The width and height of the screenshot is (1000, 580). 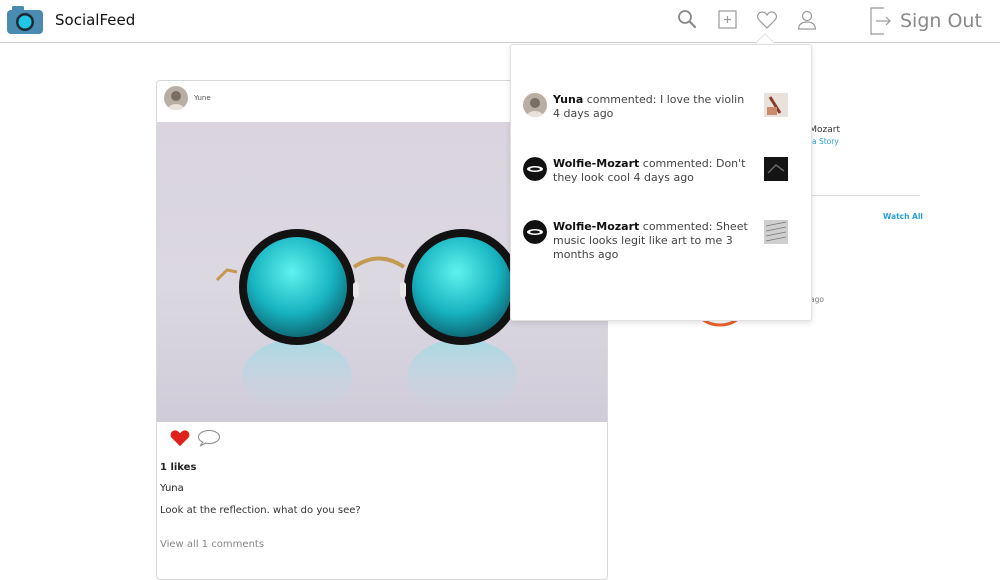 I want to click on sidebar-divider, so click(x=860, y=195).